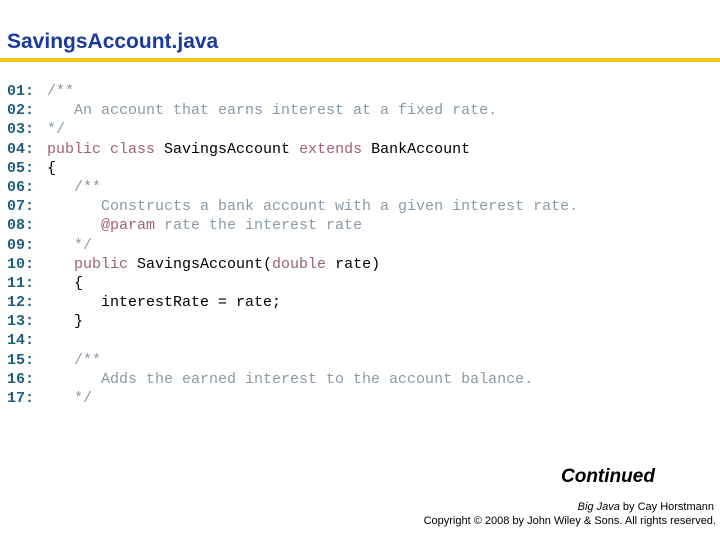 The width and height of the screenshot is (720, 540). I want to click on line-number: 10:, so click(21, 264).